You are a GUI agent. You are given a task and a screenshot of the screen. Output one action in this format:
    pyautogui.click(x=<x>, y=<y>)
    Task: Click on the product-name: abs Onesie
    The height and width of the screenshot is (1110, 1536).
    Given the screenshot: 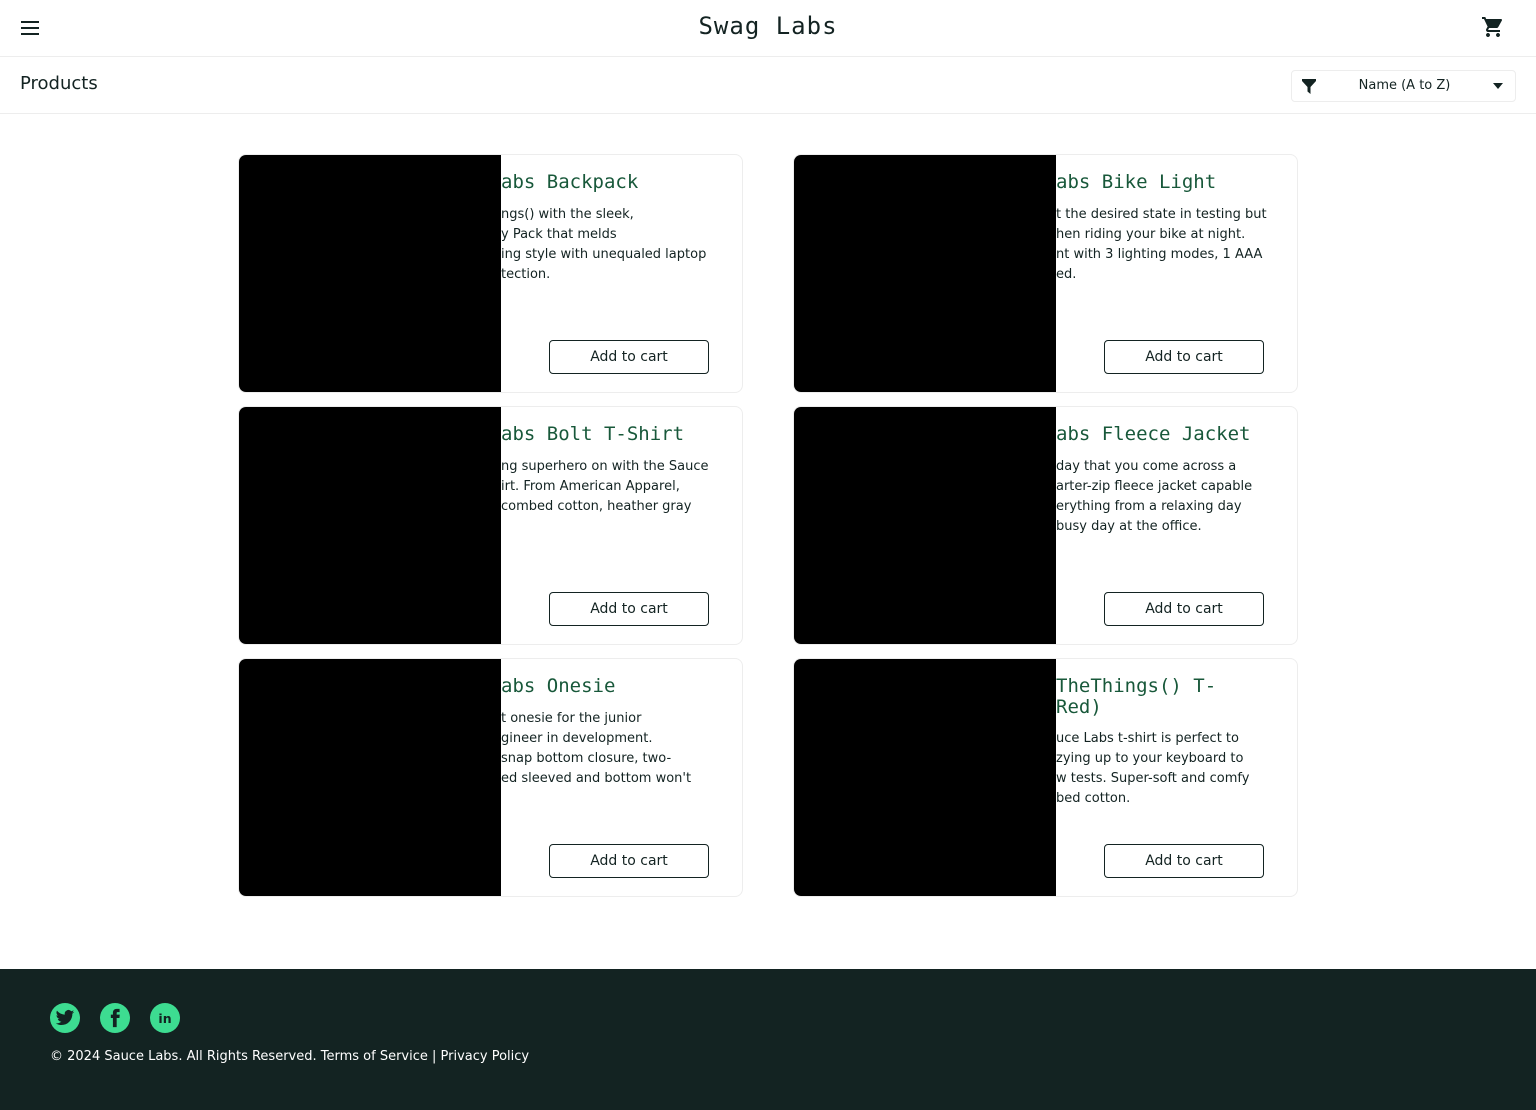 What is the action you would take?
    pyautogui.click(x=616, y=686)
    